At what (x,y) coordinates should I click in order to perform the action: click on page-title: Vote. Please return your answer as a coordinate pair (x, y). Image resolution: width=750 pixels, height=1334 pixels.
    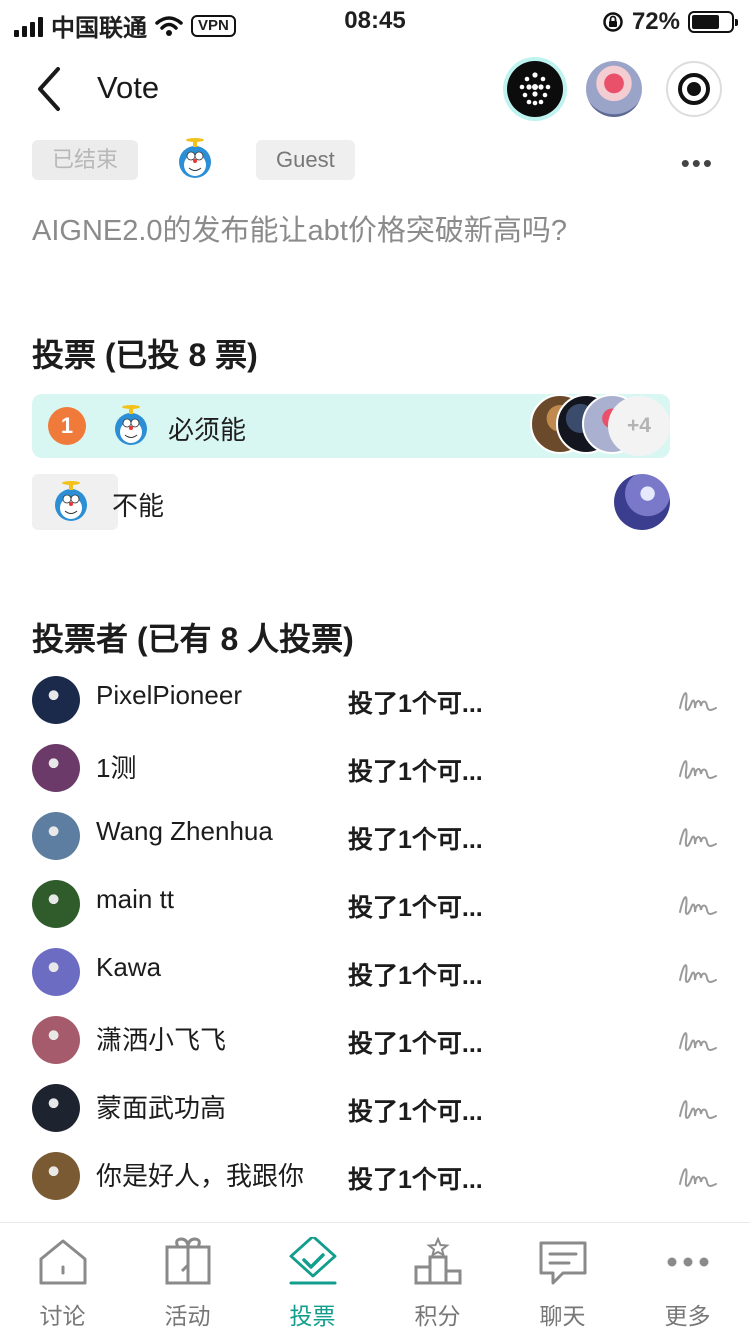
    Looking at the image, I should click on (128, 87).